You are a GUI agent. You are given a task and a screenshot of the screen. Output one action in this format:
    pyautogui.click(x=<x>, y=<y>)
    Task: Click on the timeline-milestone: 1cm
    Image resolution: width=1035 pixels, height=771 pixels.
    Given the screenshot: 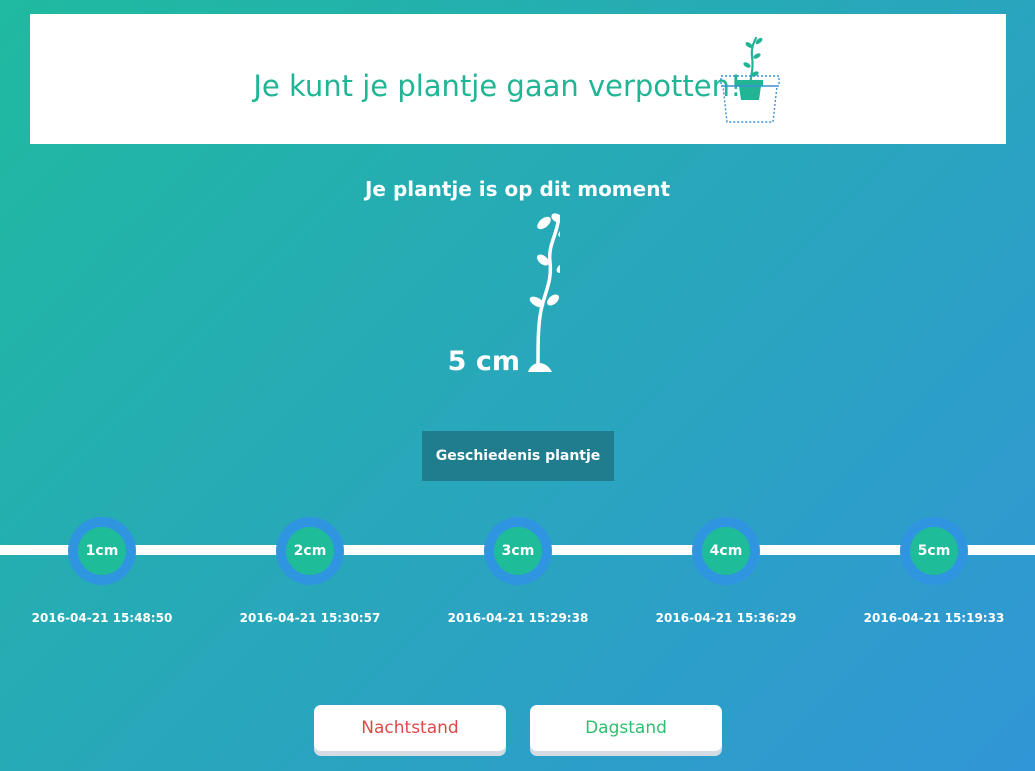 What is the action you would take?
    pyautogui.click(x=102, y=551)
    